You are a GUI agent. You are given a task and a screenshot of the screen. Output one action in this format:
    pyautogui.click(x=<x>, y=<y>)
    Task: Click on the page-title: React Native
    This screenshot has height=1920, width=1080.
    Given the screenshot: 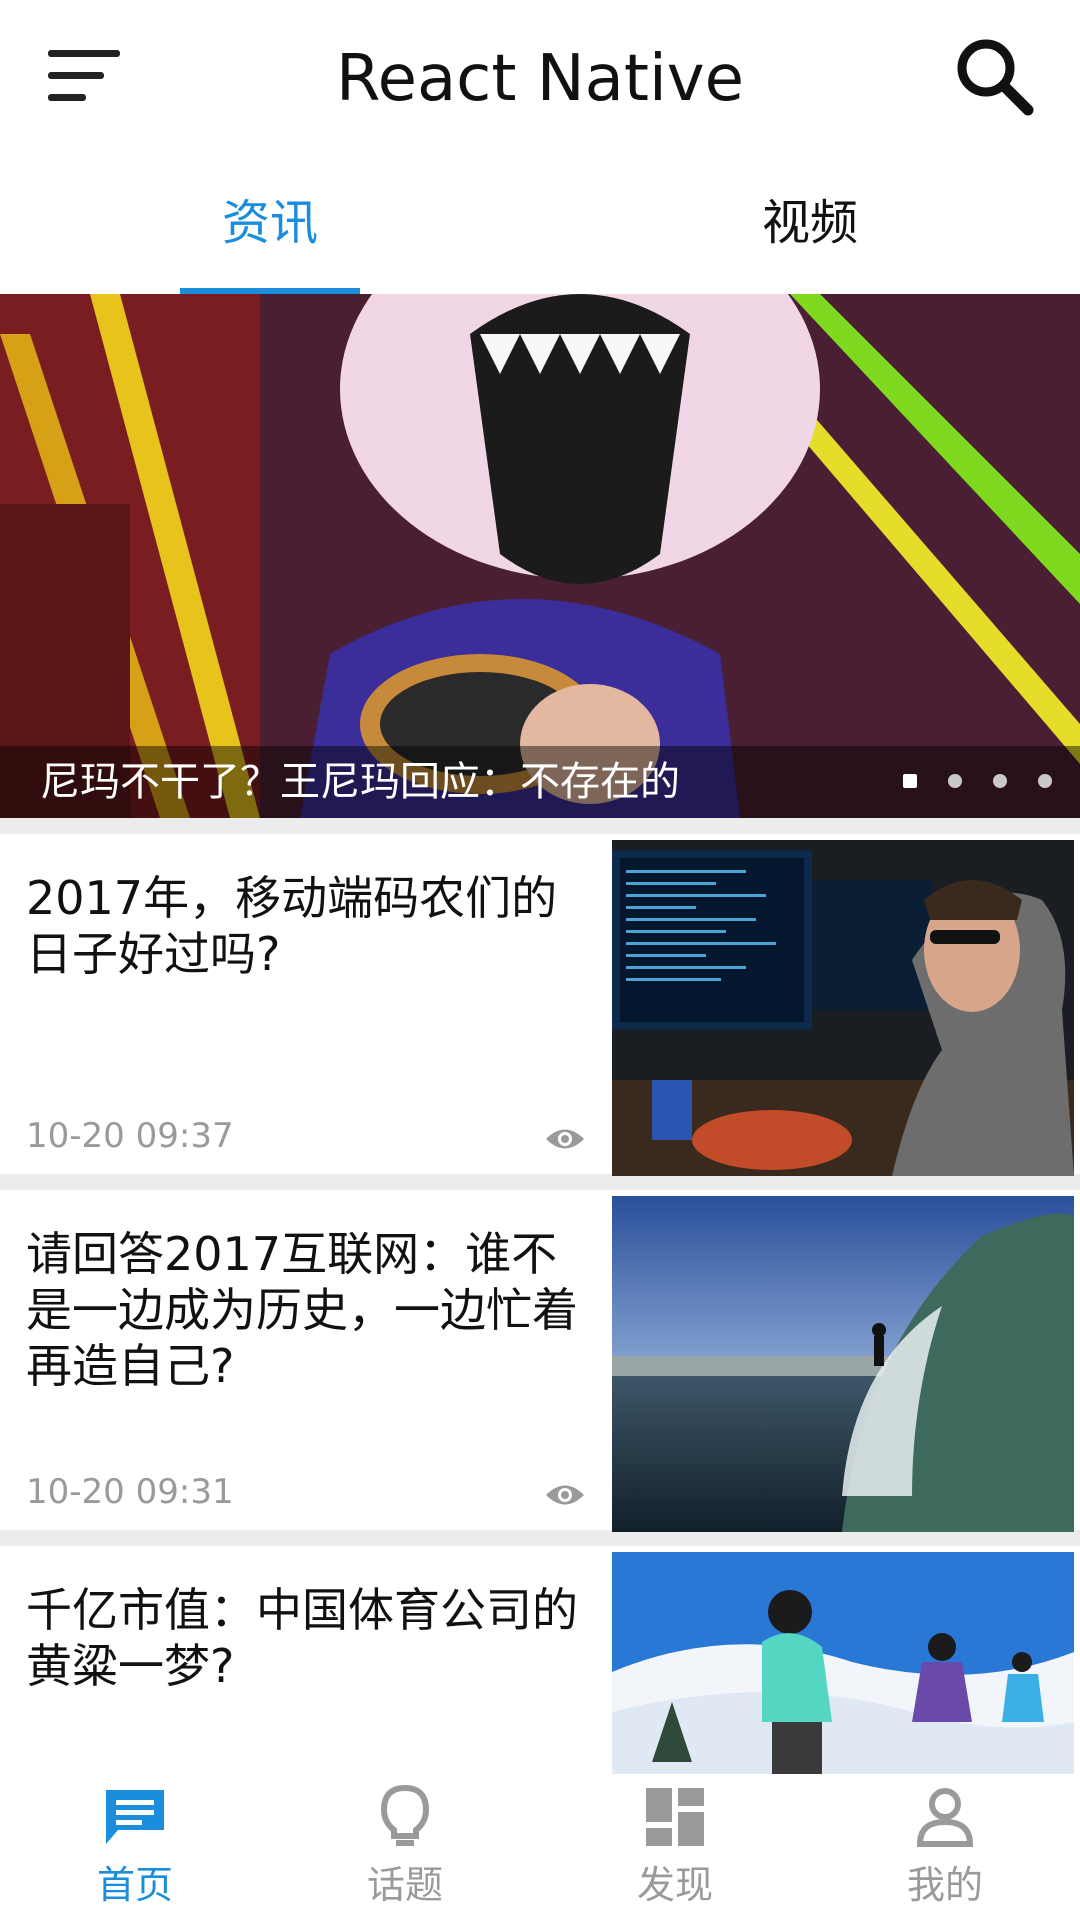 What is the action you would take?
    pyautogui.click(x=540, y=79)
    